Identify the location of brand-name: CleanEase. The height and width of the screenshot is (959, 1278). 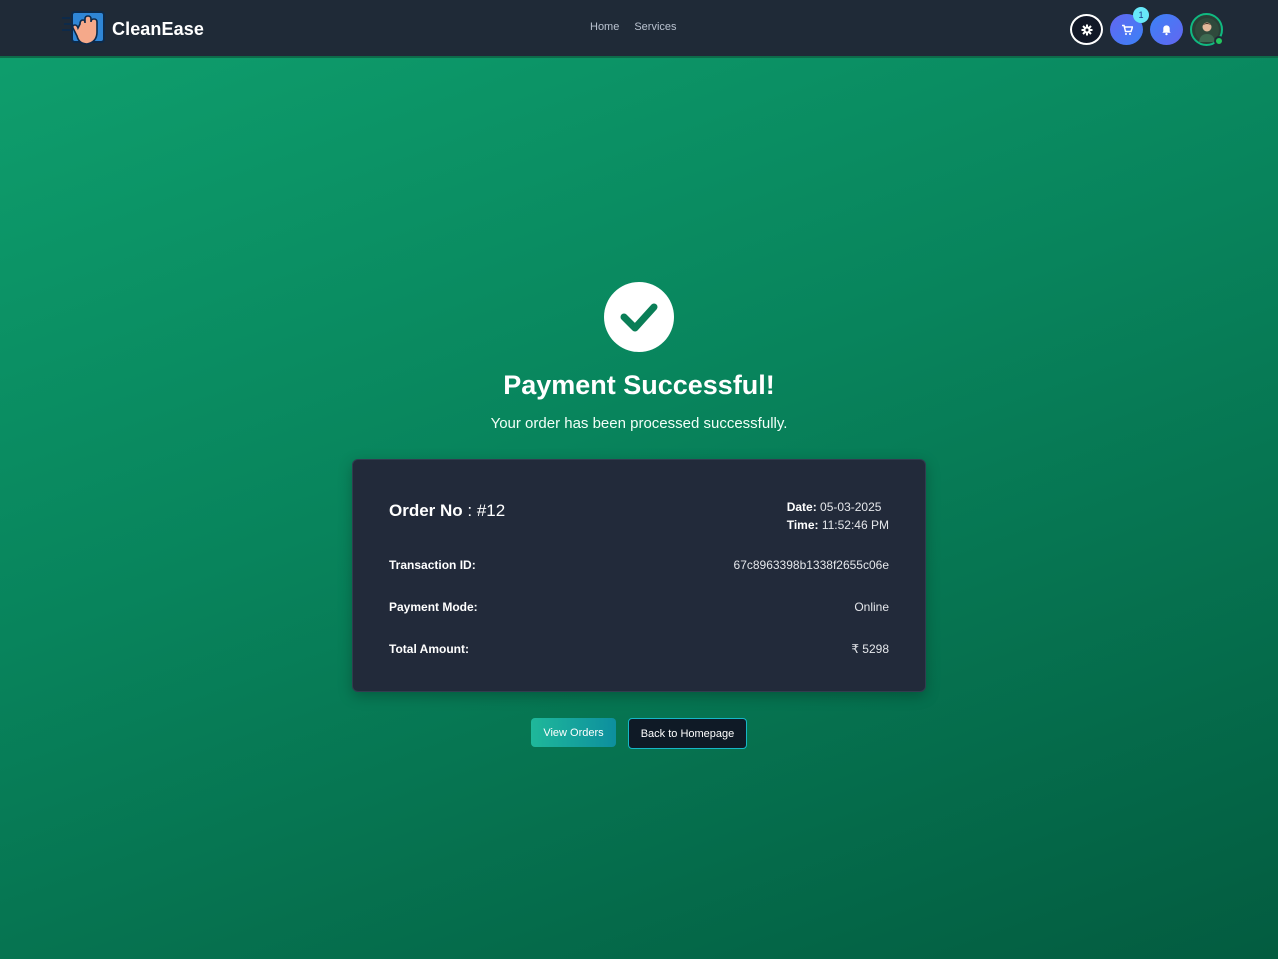
(158, 28).